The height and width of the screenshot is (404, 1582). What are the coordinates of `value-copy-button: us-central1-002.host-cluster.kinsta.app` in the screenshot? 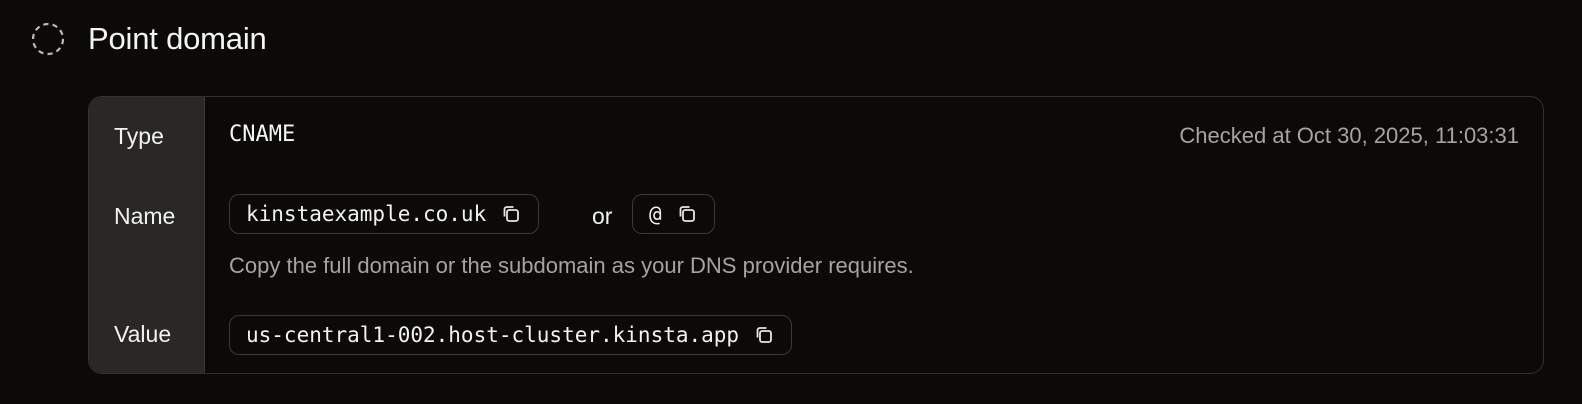 It's located at (511, 335).